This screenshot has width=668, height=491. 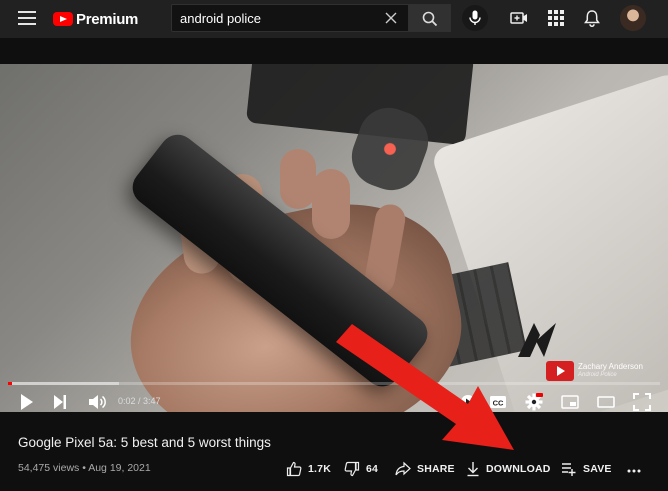 I want to click on video-meta: 54,475 views • Aug 19, 2021, so click(x=84, y=468).